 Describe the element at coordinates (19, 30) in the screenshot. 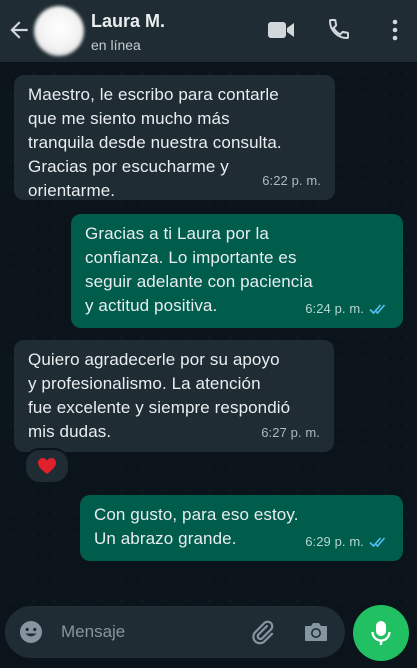

I see `back-arrow-icon` at that location.